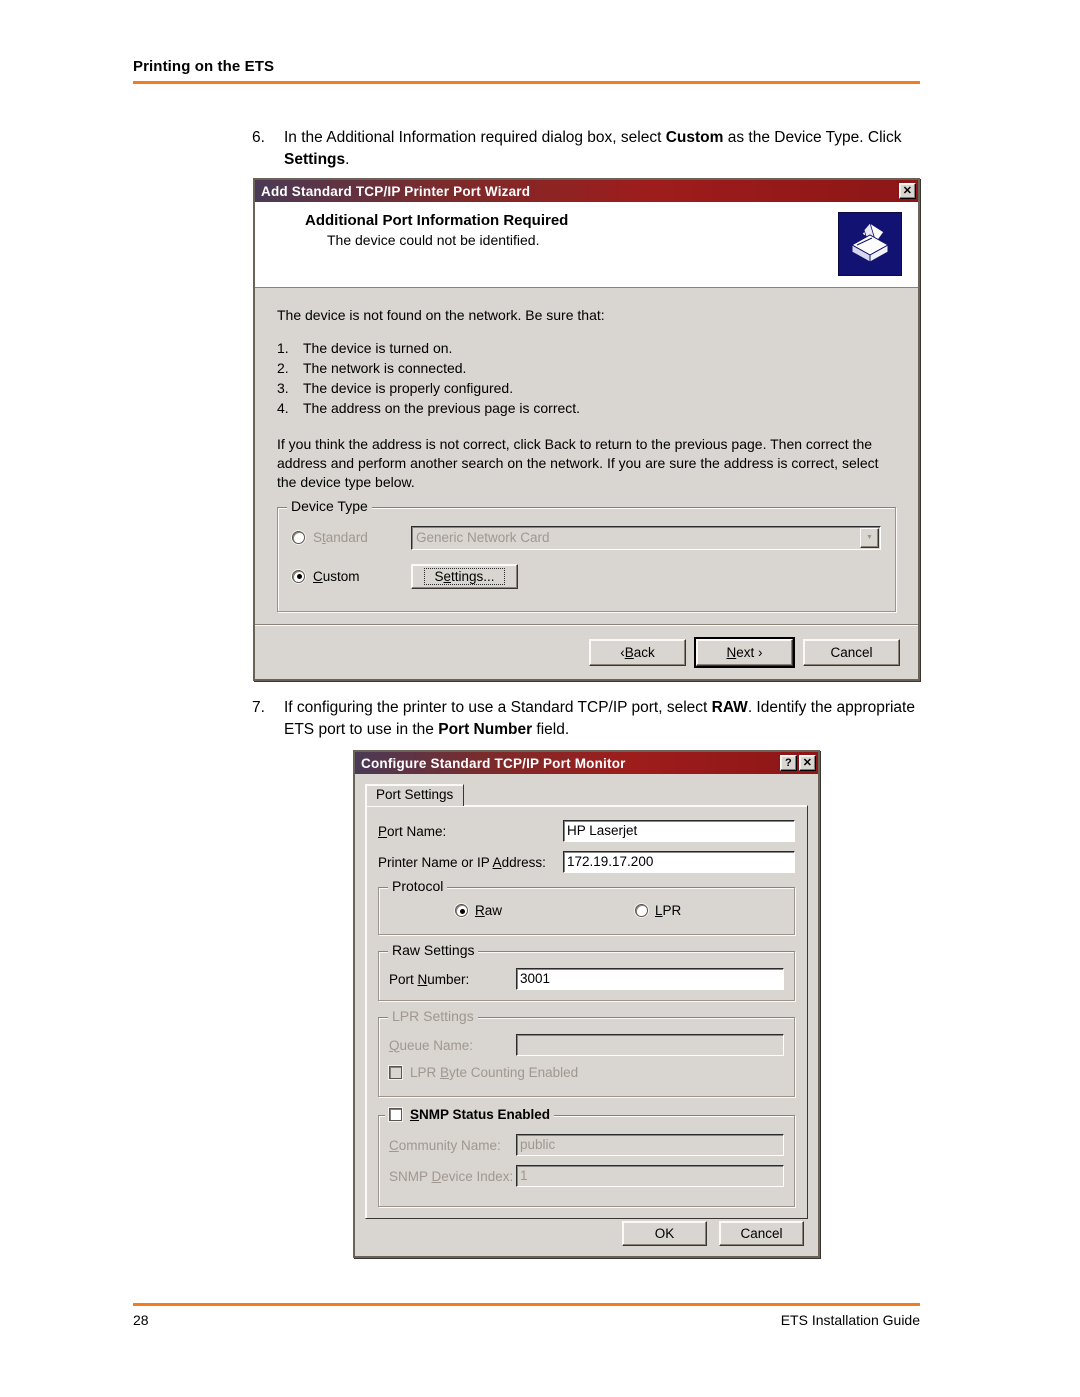 The height and width of the screenshot is (1397, 1080). I want to click on protocol-raw-option: Raw, so click(489, 910).